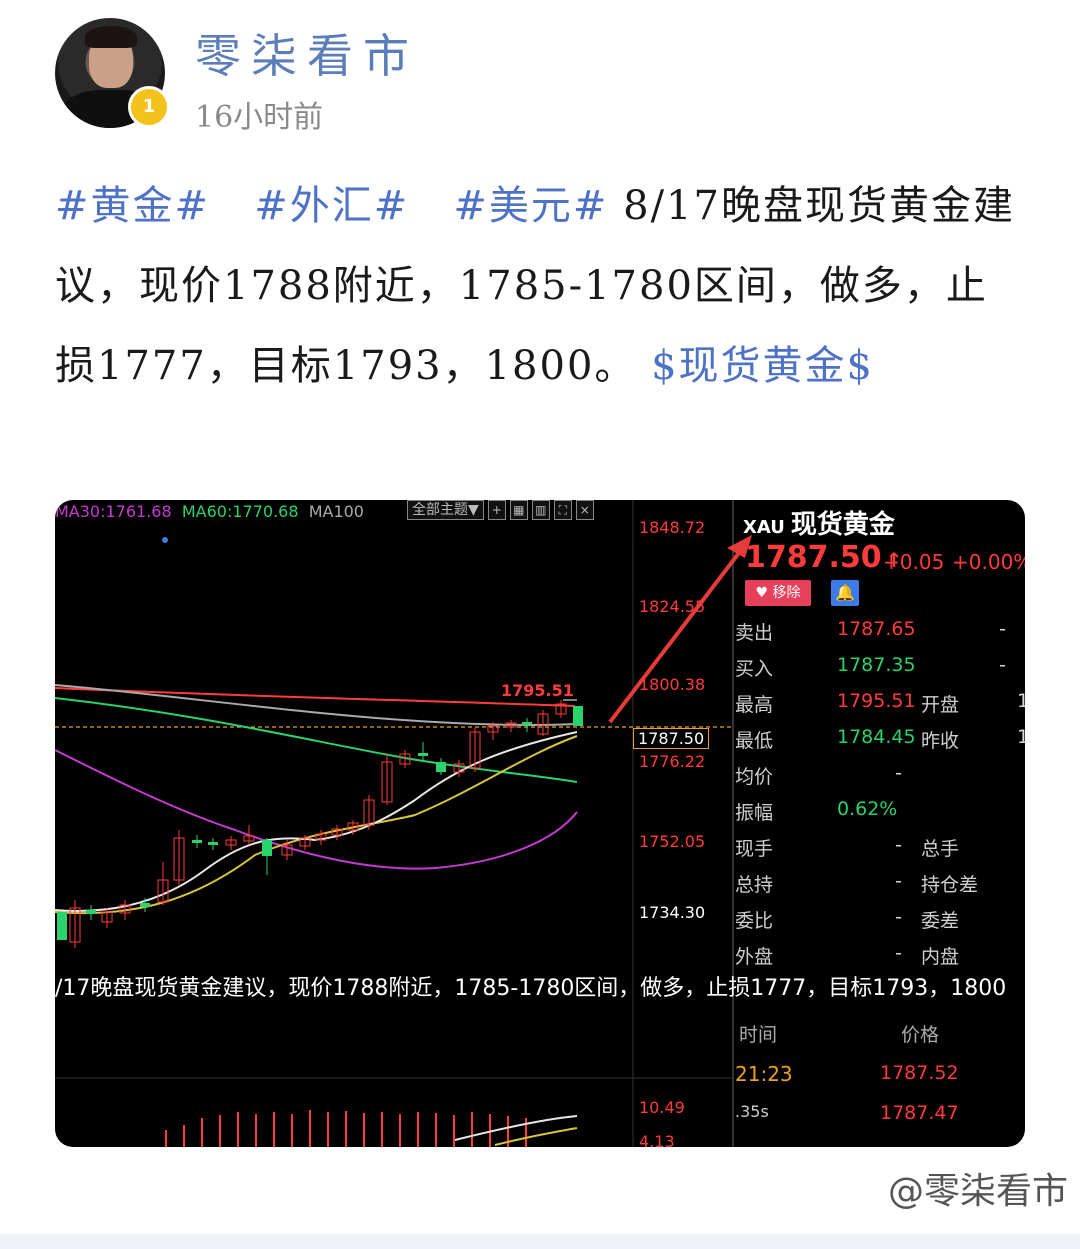 This screenshot has width=1080, height=1249. I want to click on candles, so click(320, 824).